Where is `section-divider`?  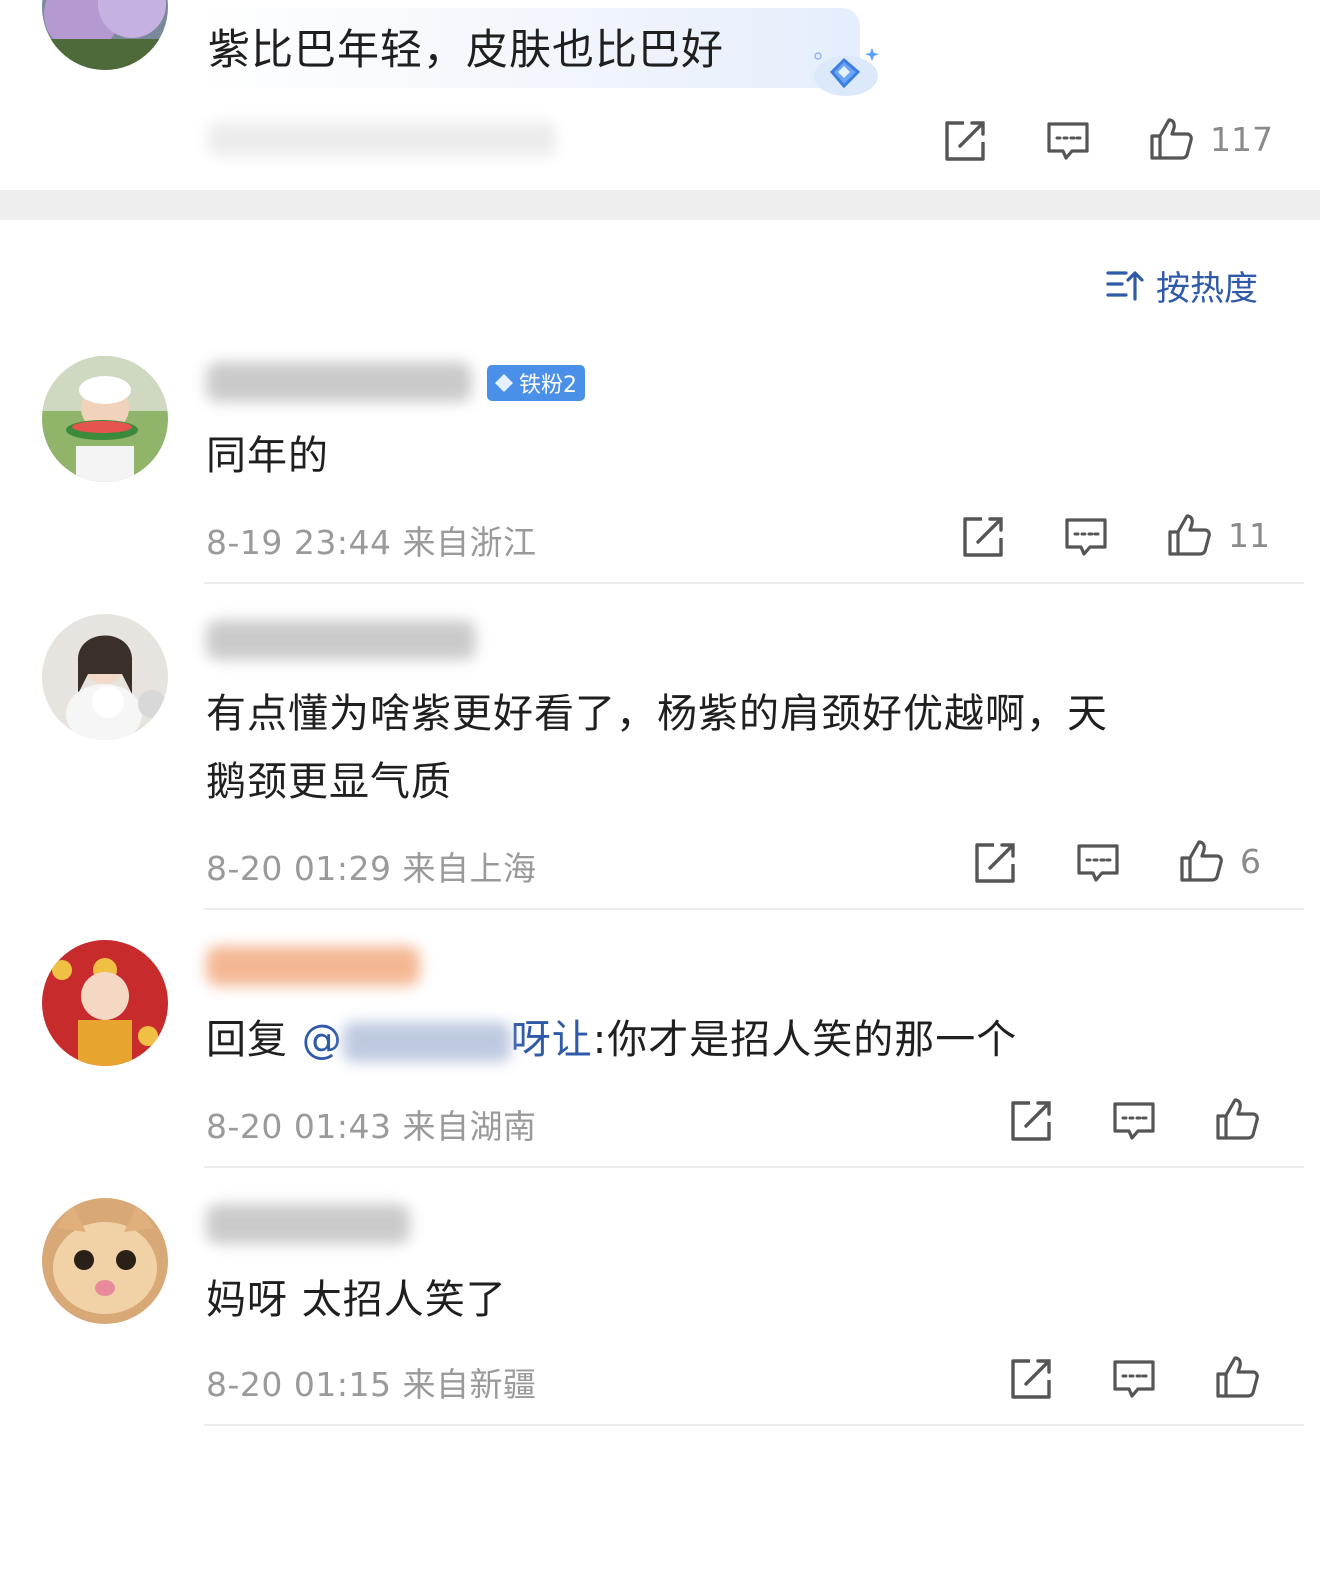
section-divider is located at coordinates (660, 205).